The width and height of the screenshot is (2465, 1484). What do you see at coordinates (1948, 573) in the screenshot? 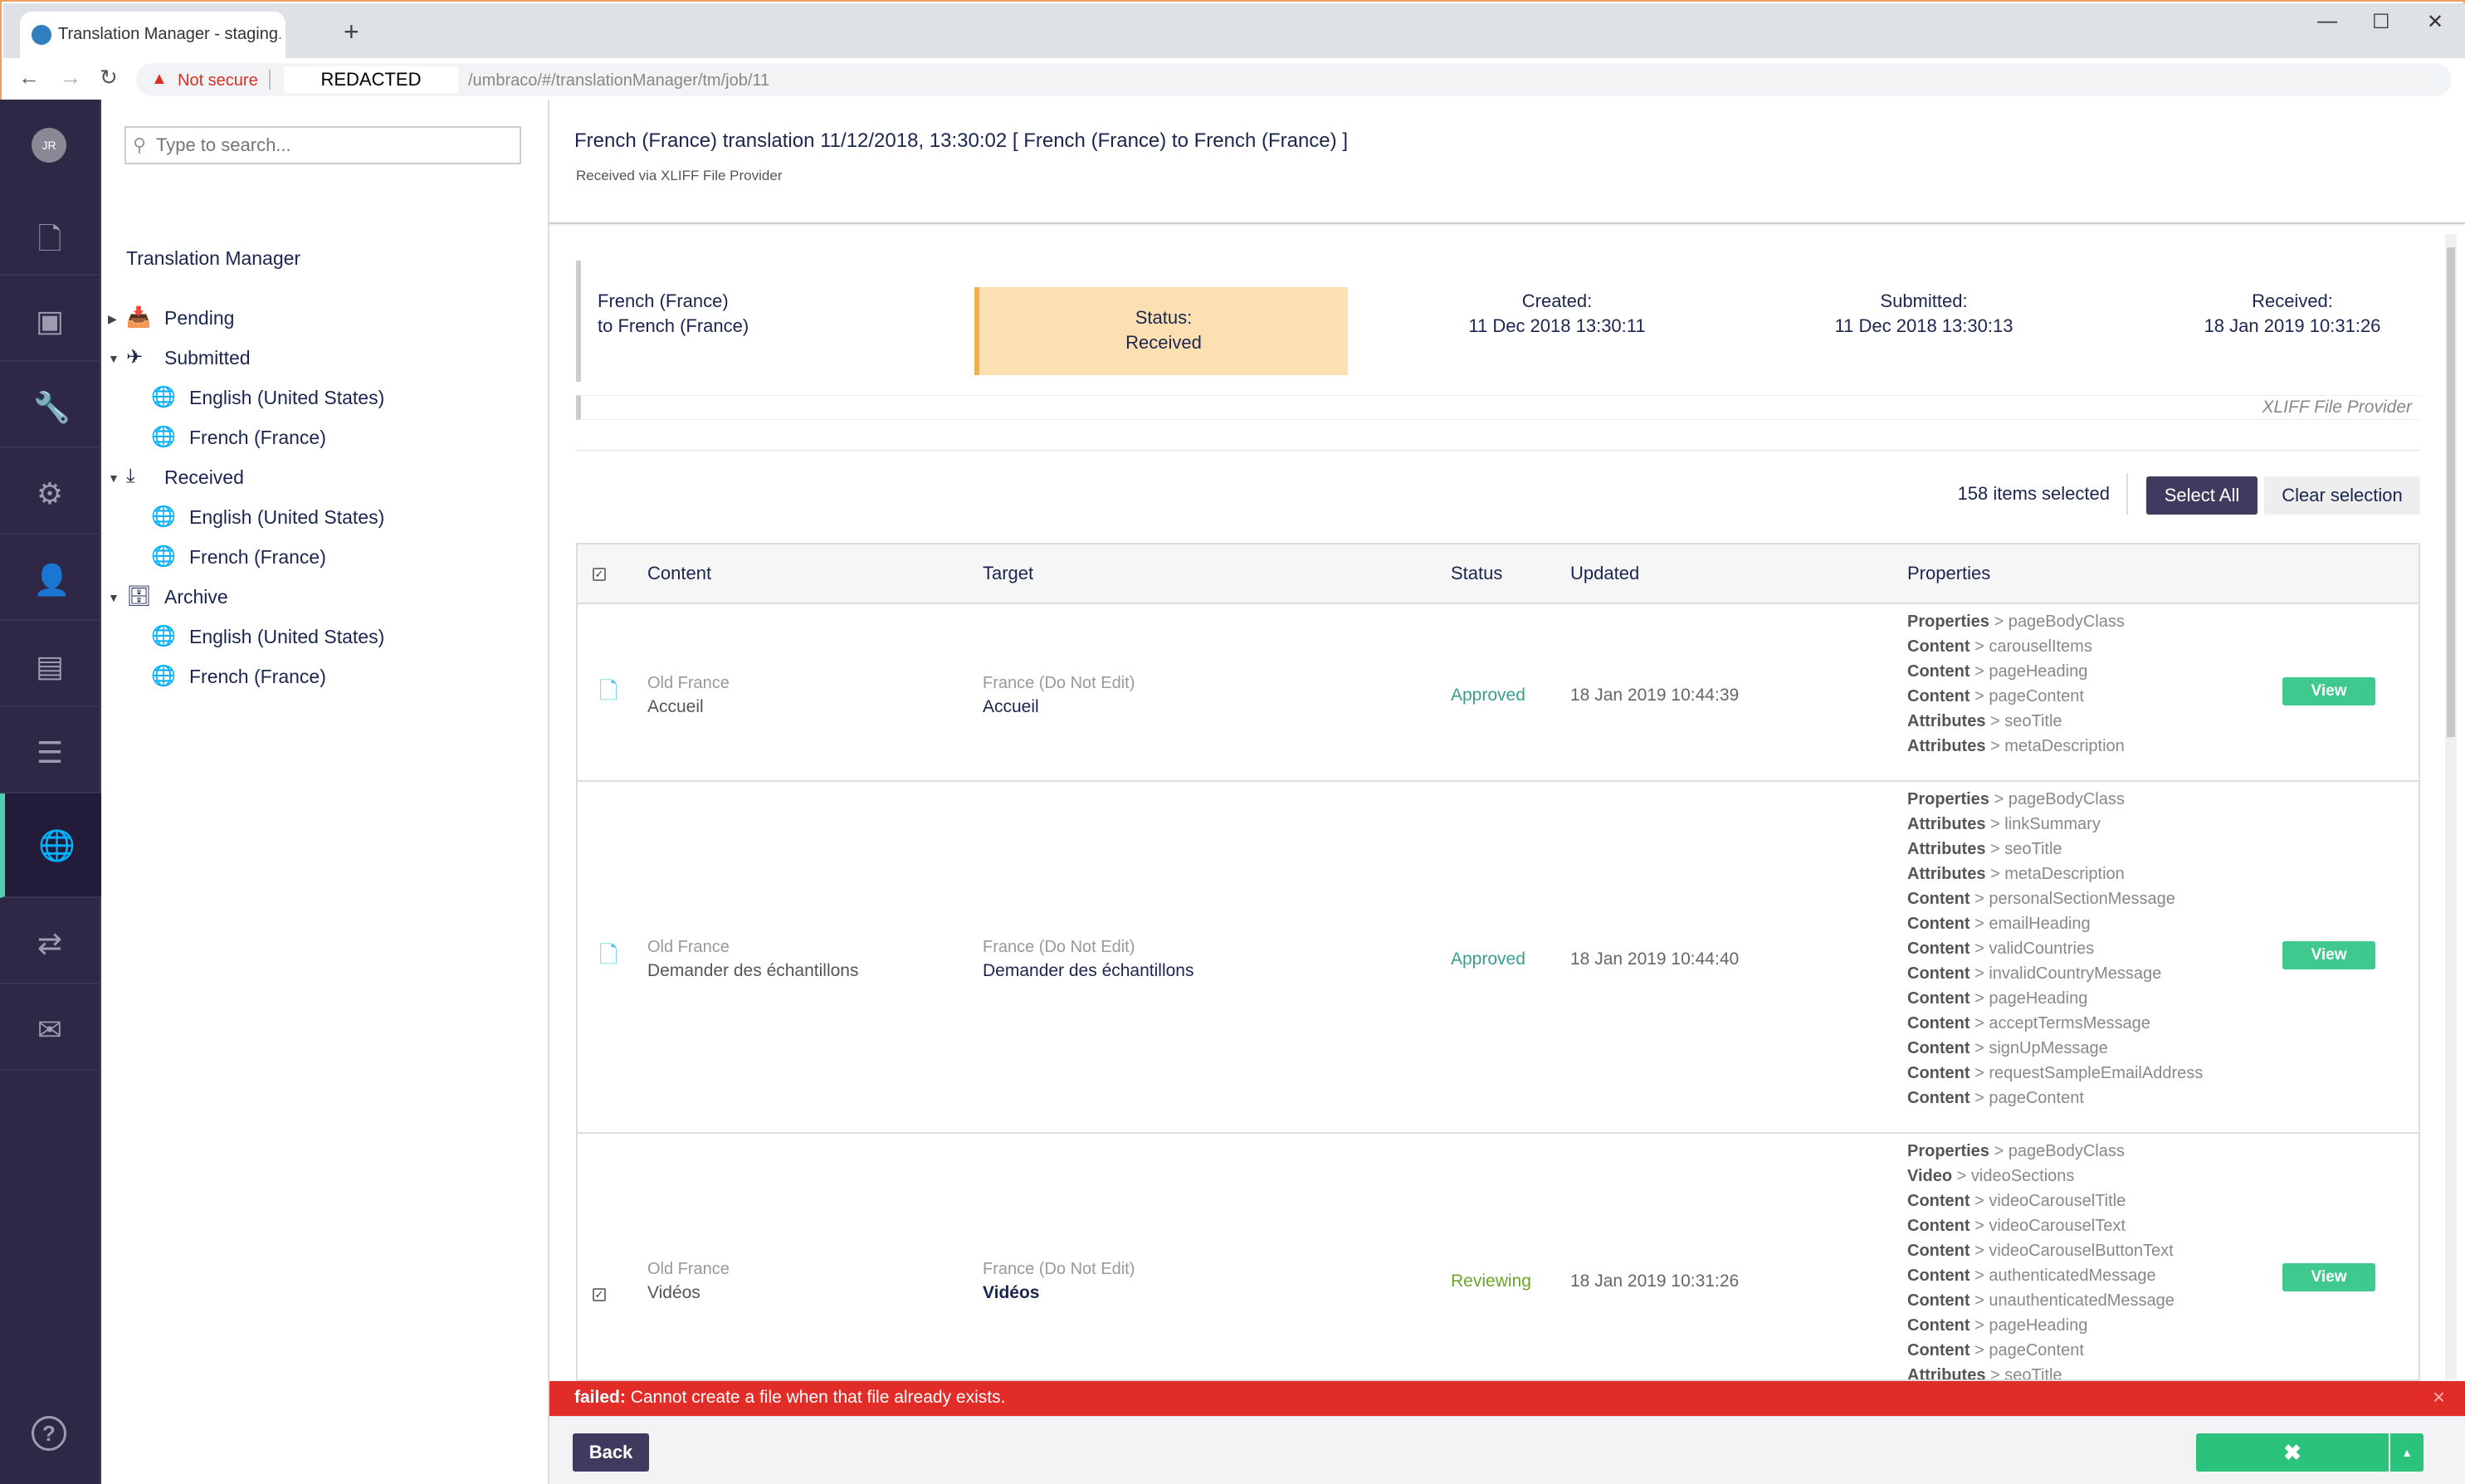
I see `column-properties: Properties` at bounding box center [1948, 573].